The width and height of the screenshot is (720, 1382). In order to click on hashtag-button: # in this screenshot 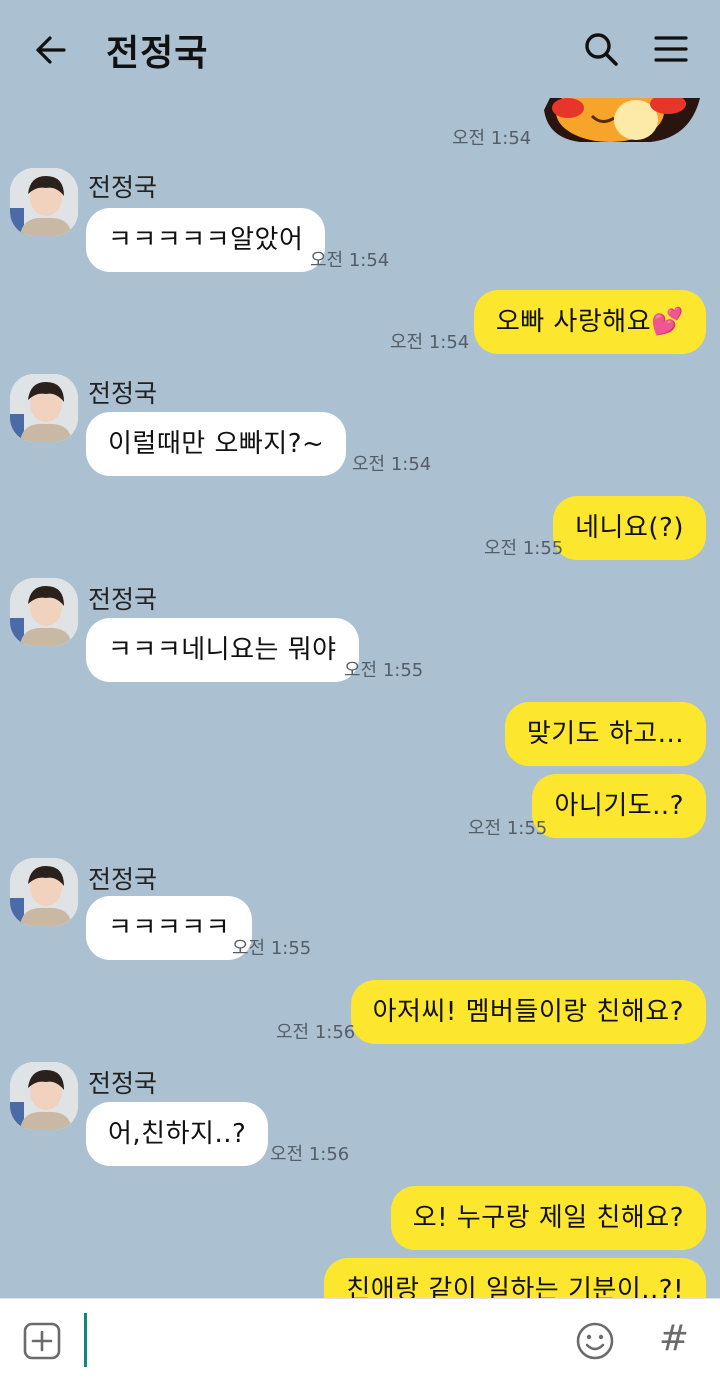, I will do `click(674, 1339)`.